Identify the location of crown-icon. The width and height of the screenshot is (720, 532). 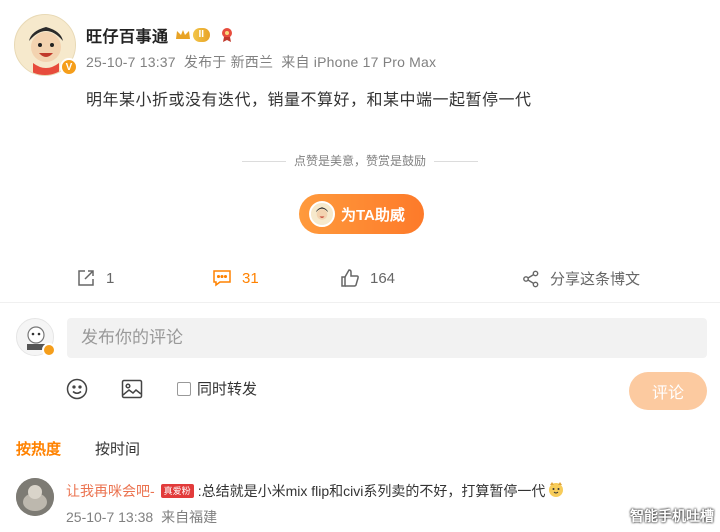
(183, 35).